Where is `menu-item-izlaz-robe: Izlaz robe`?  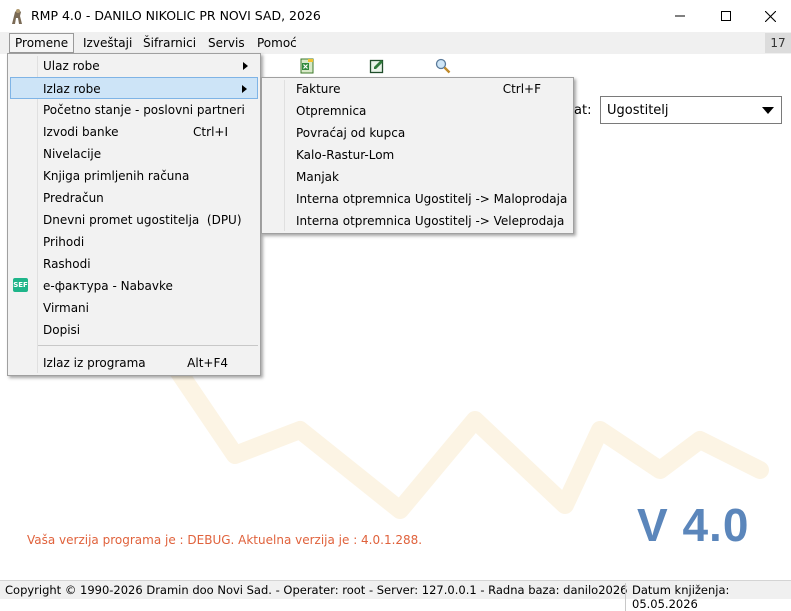
menu-item-izlaz-robe: Izlaz robe is located at coordinates (134, 88).